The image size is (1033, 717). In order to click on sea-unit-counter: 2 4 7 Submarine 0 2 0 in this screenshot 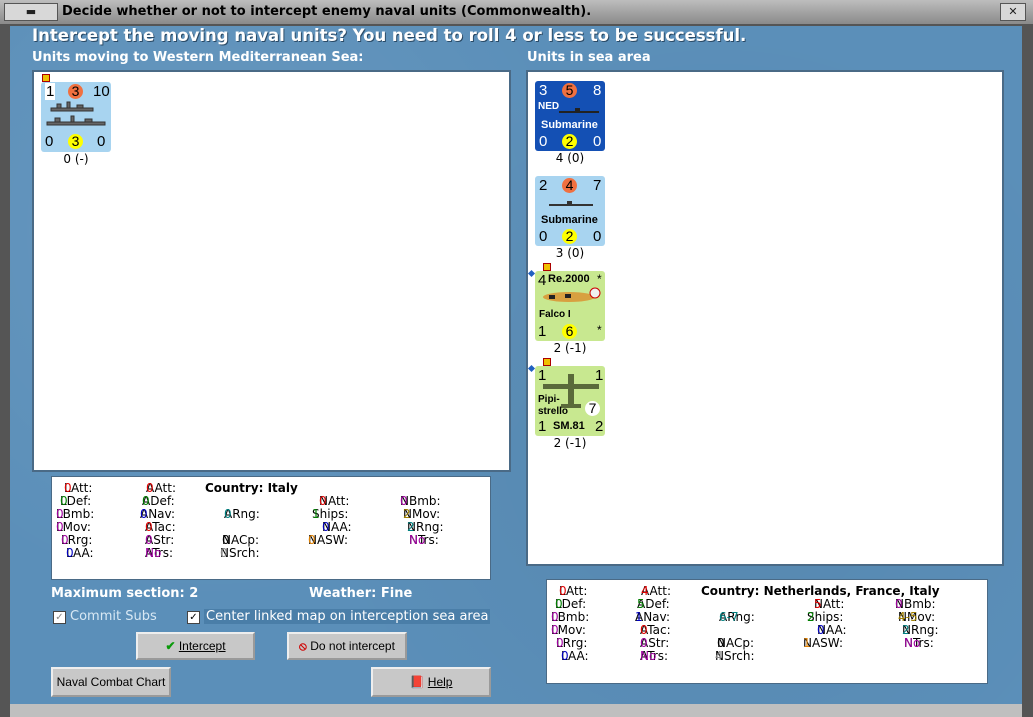, I will do `click(570, 211)`.